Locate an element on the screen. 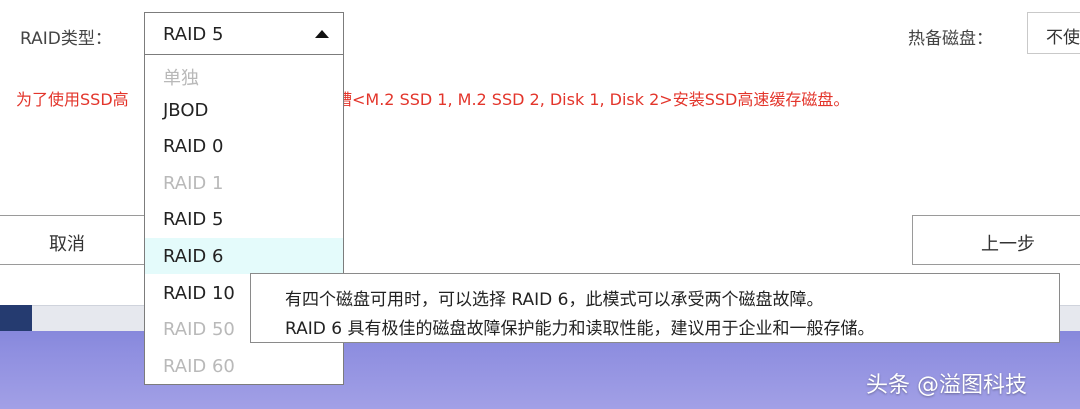 This screenshot has width=1080, height=409. raid-option-label: RAID 50 is located at coordinates (199, 329).